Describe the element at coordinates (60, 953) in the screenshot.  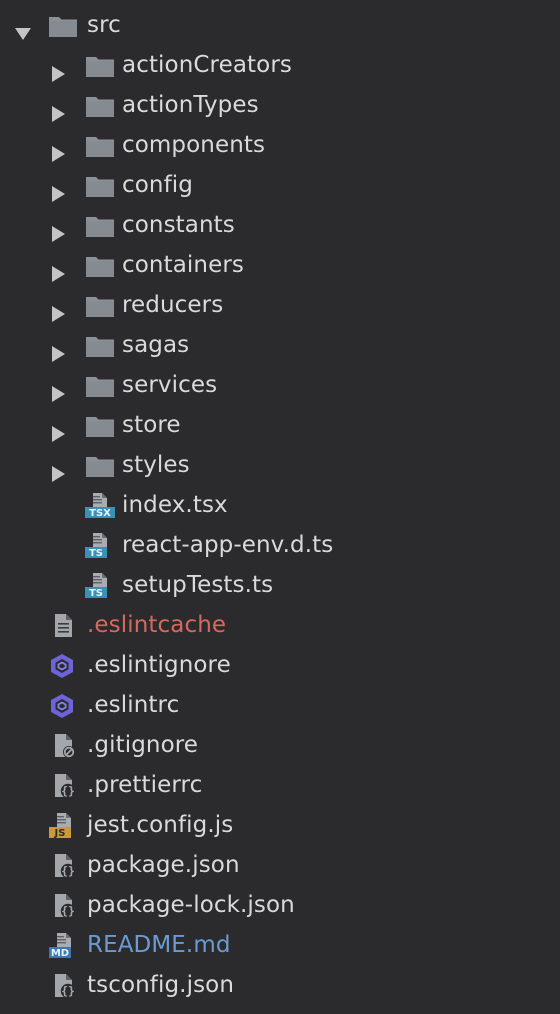
I see `svg-text: MD` at that location.